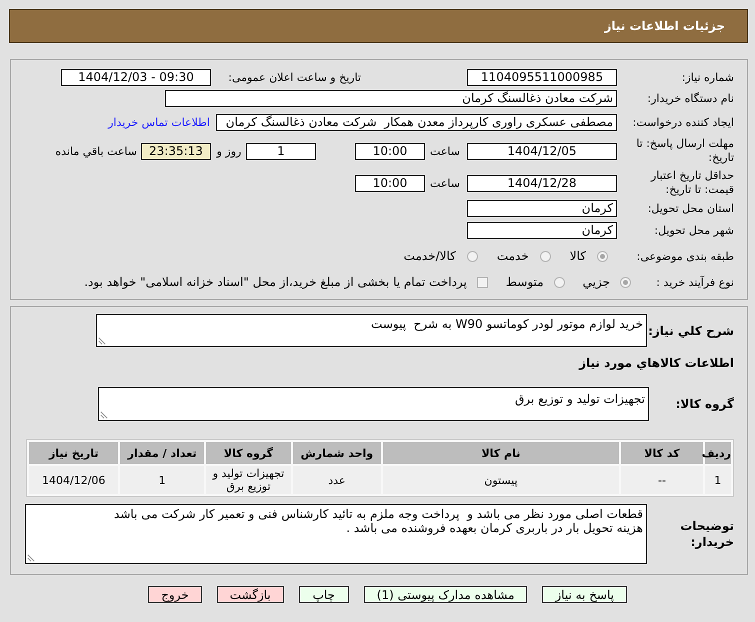 This screenshot has height=622, width=755. I want to click on option-label: پرداخت تمام یا بخشی از مبلغ خرید،از محل "اسناد خزانه اسلامی" خواهد بود., so click(275, 282).